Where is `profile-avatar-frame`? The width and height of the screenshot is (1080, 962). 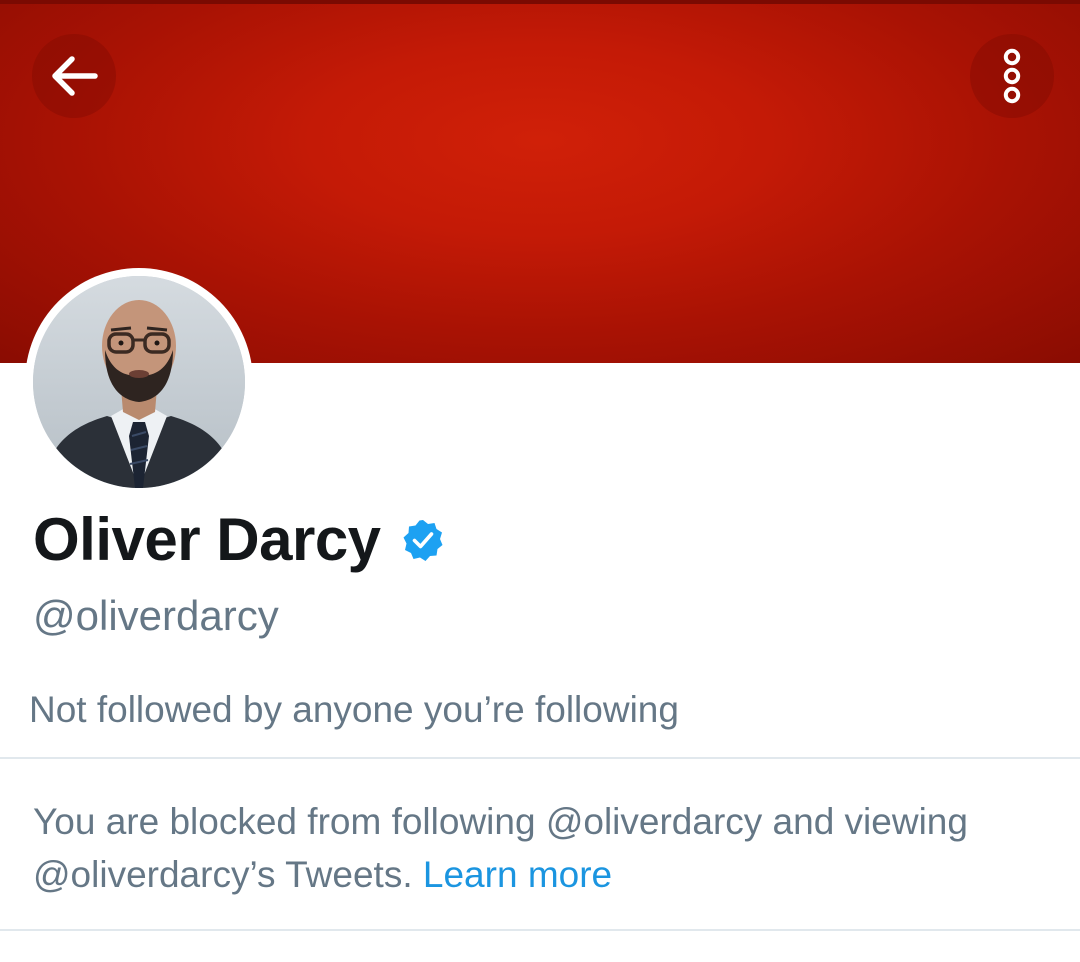
profile-avatar-frame is located at coordinates (139, 382).